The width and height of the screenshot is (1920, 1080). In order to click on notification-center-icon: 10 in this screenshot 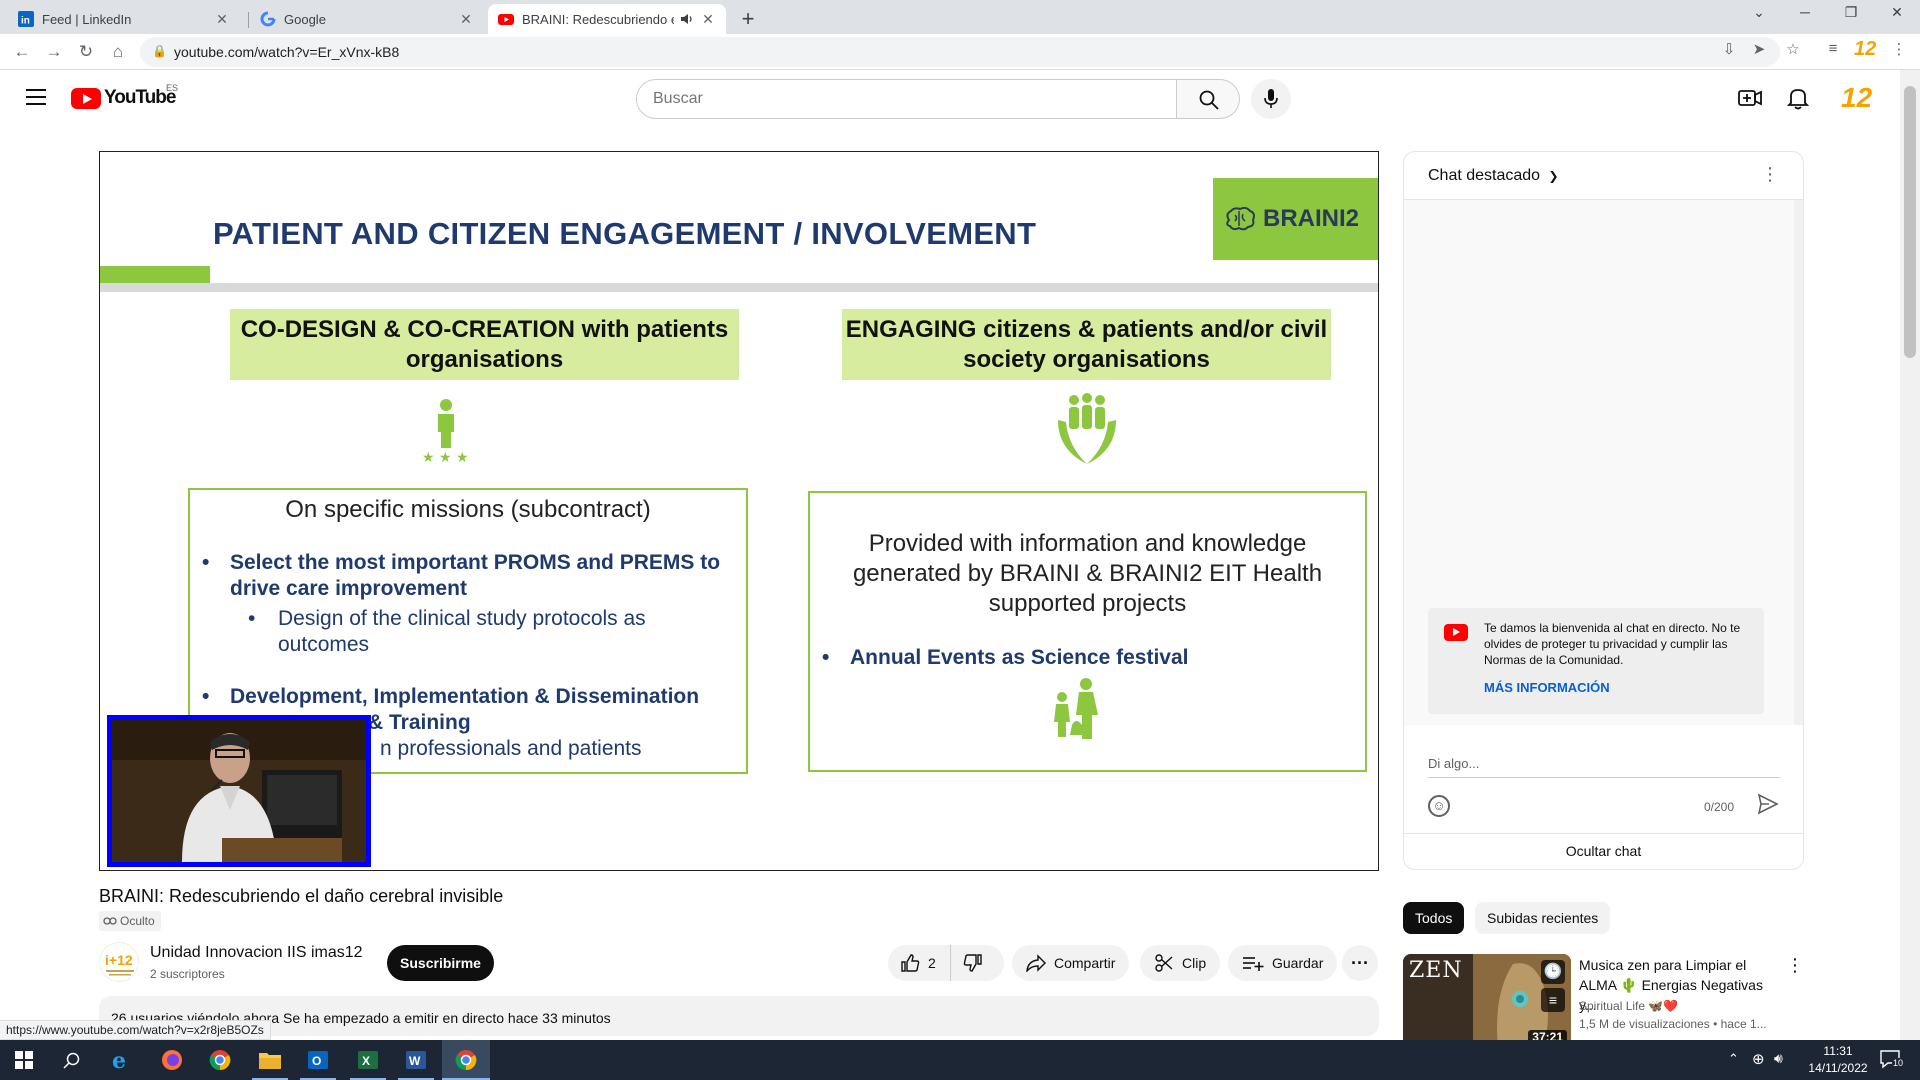, I will do `click(1895, 1060)`.